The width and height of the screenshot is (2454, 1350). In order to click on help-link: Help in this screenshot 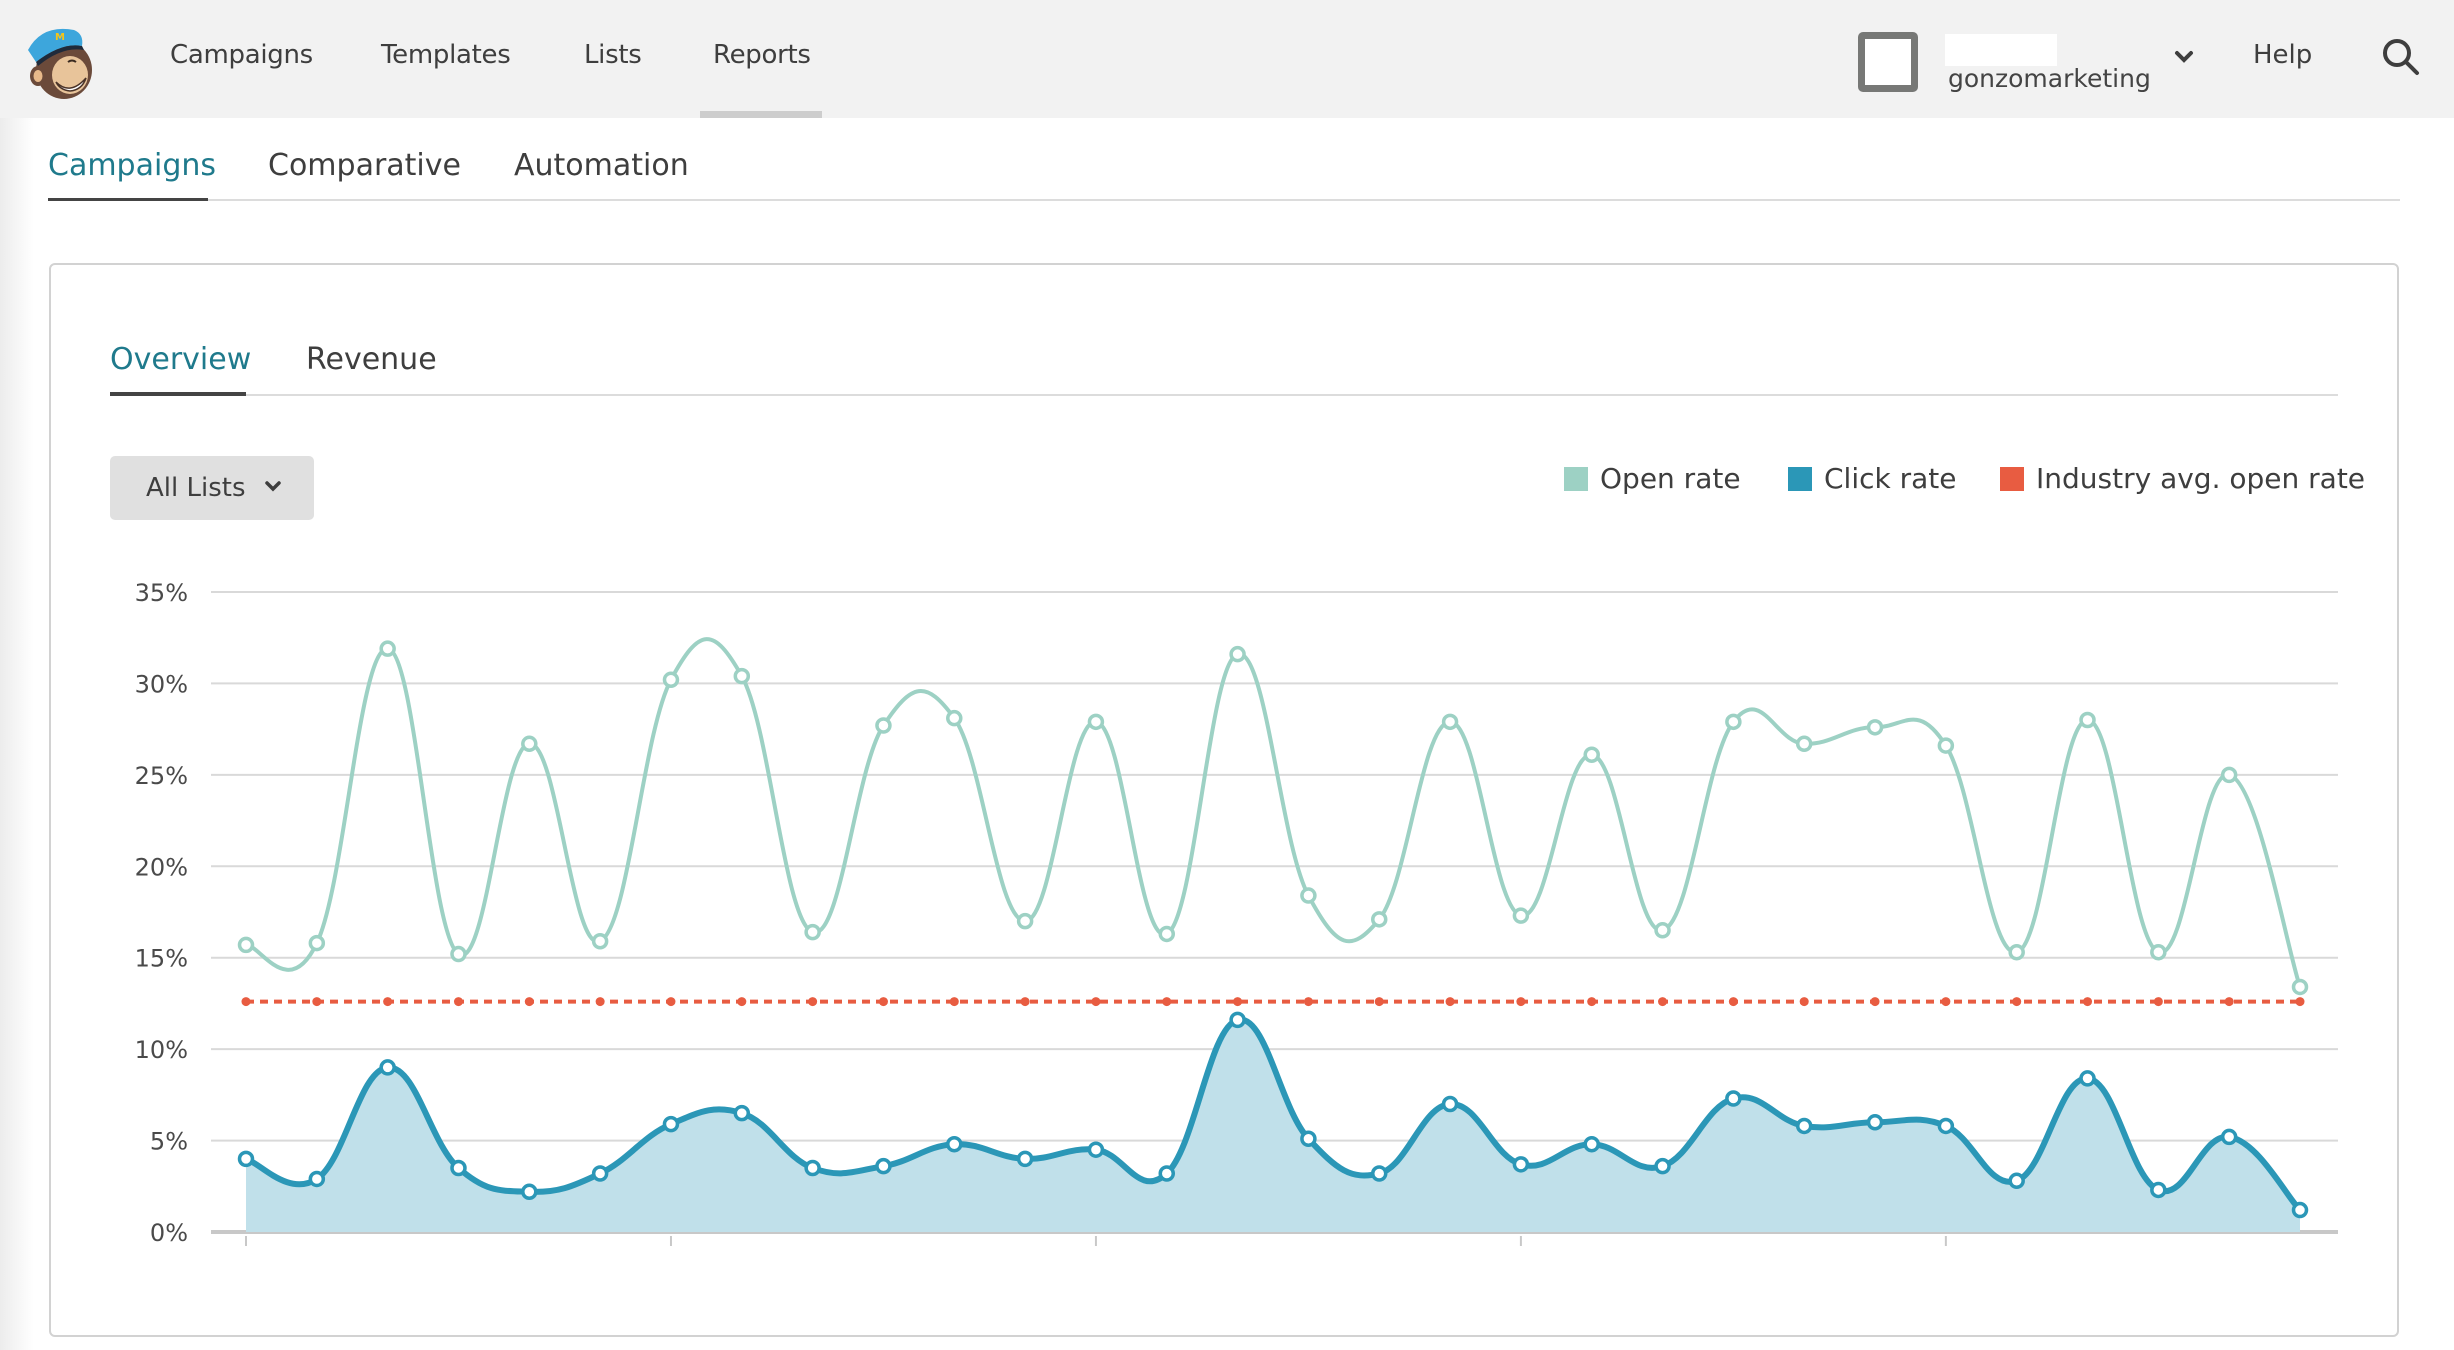, I will do `click(2282, 55)`.